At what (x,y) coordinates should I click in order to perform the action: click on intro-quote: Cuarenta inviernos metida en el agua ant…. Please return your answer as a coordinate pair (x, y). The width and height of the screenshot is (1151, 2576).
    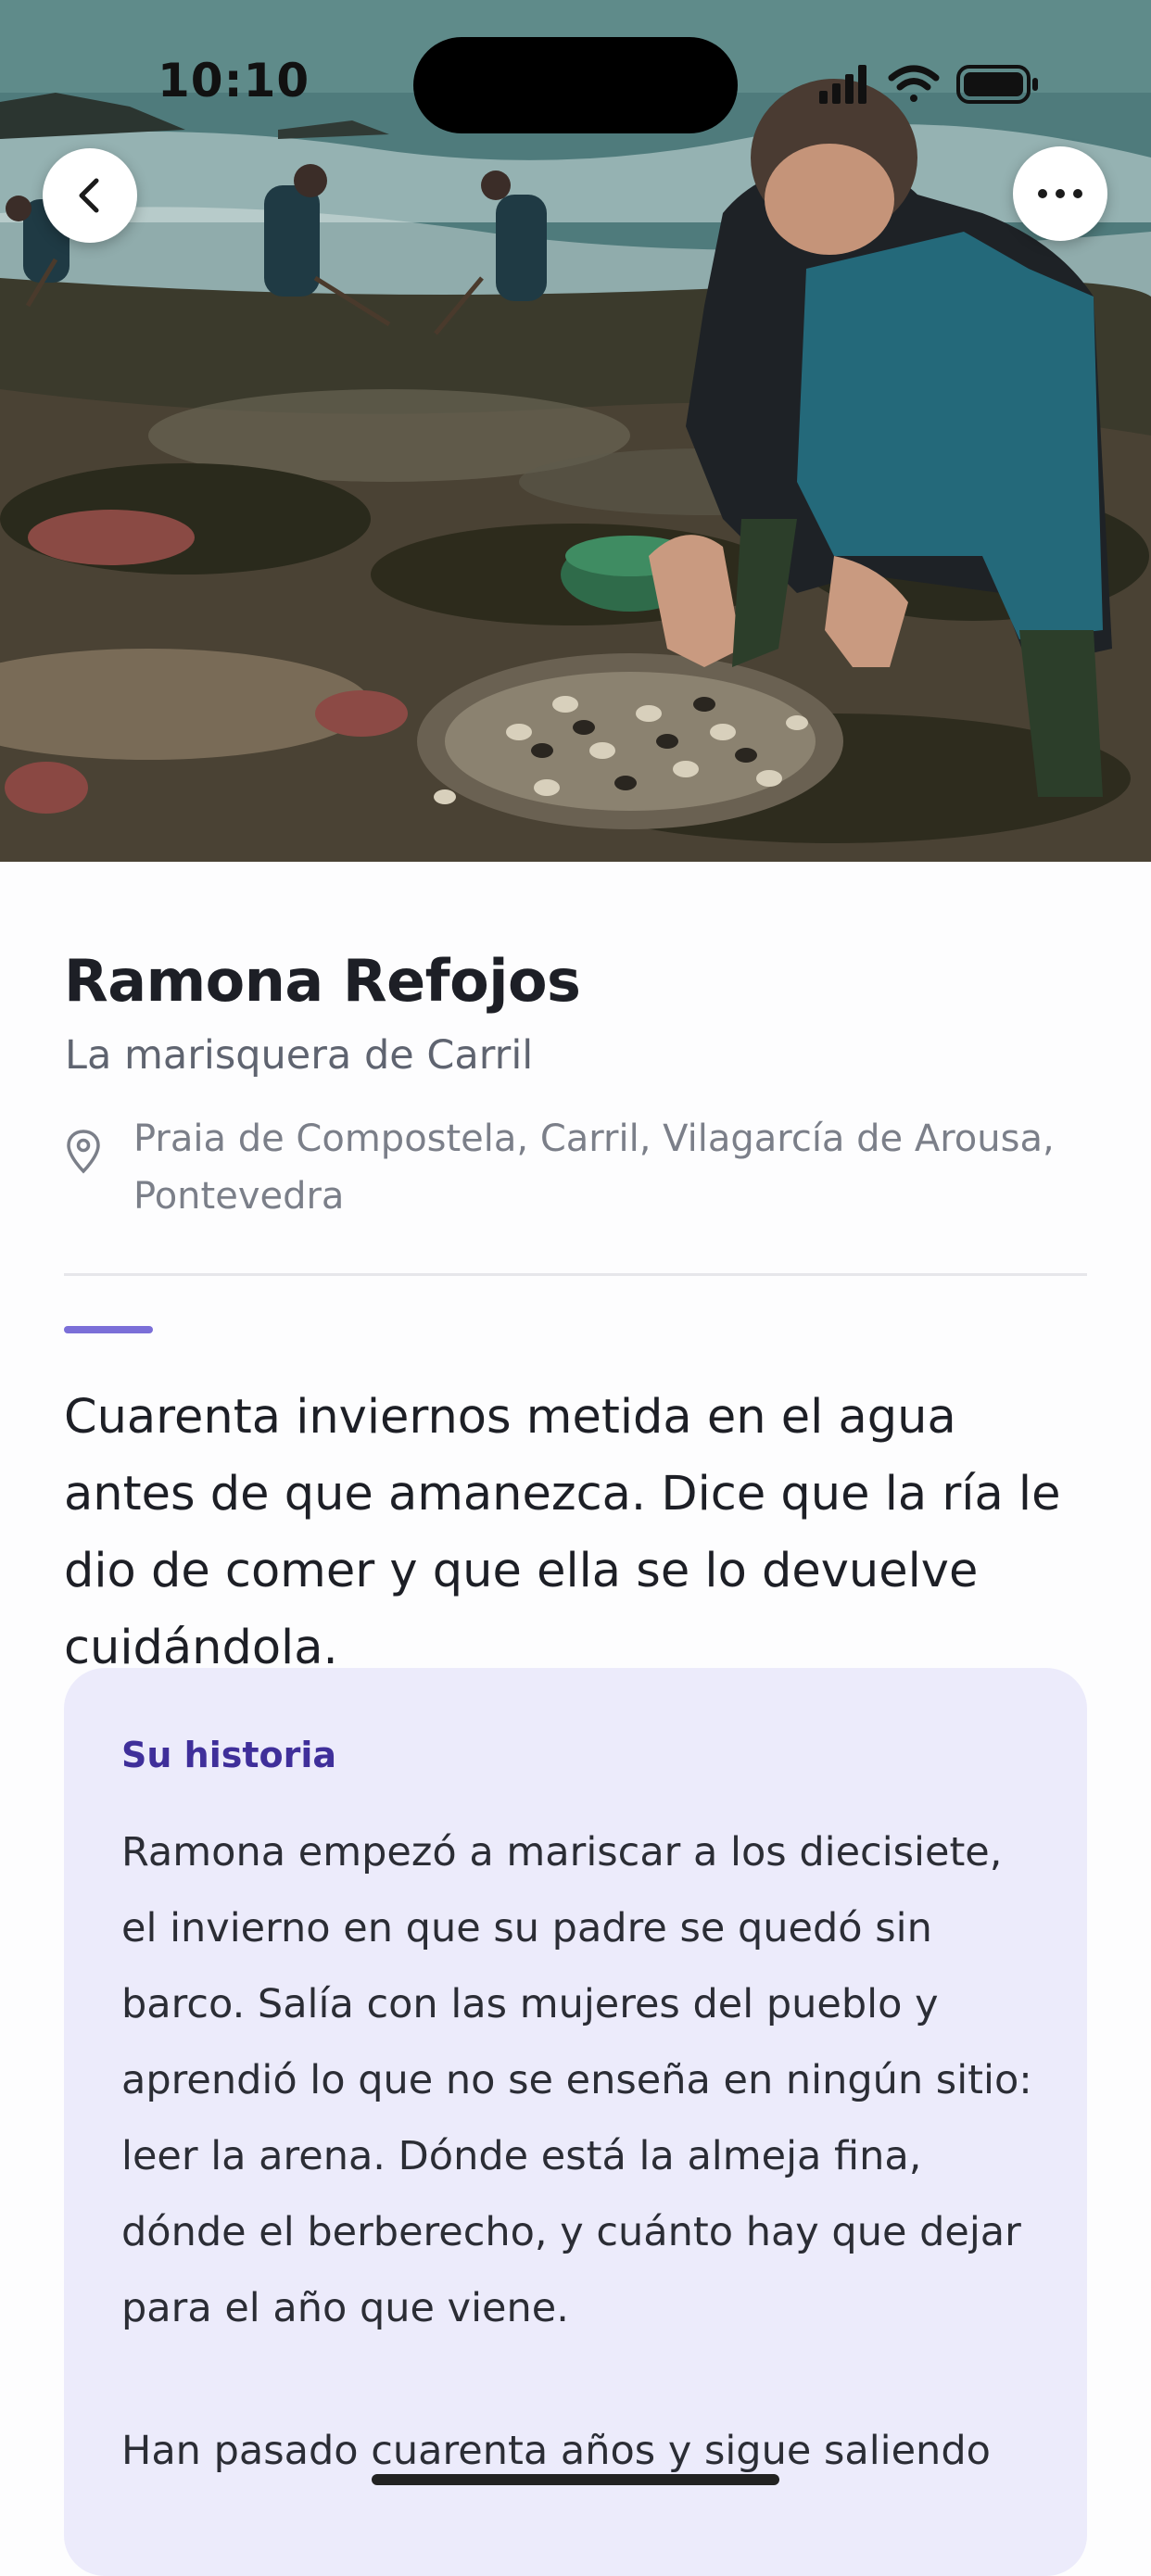
    Looking at the image, I should click on (562, 1532).